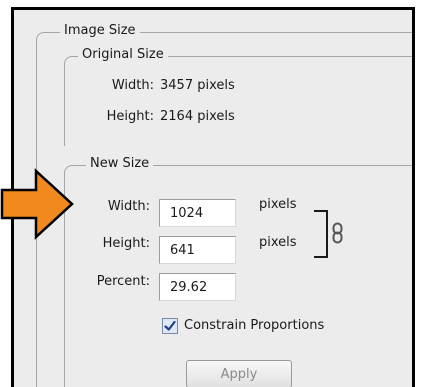  Describe the element at coordinates (126, 243) in the screenshot. I see `new-height-label: Height:` at that location.